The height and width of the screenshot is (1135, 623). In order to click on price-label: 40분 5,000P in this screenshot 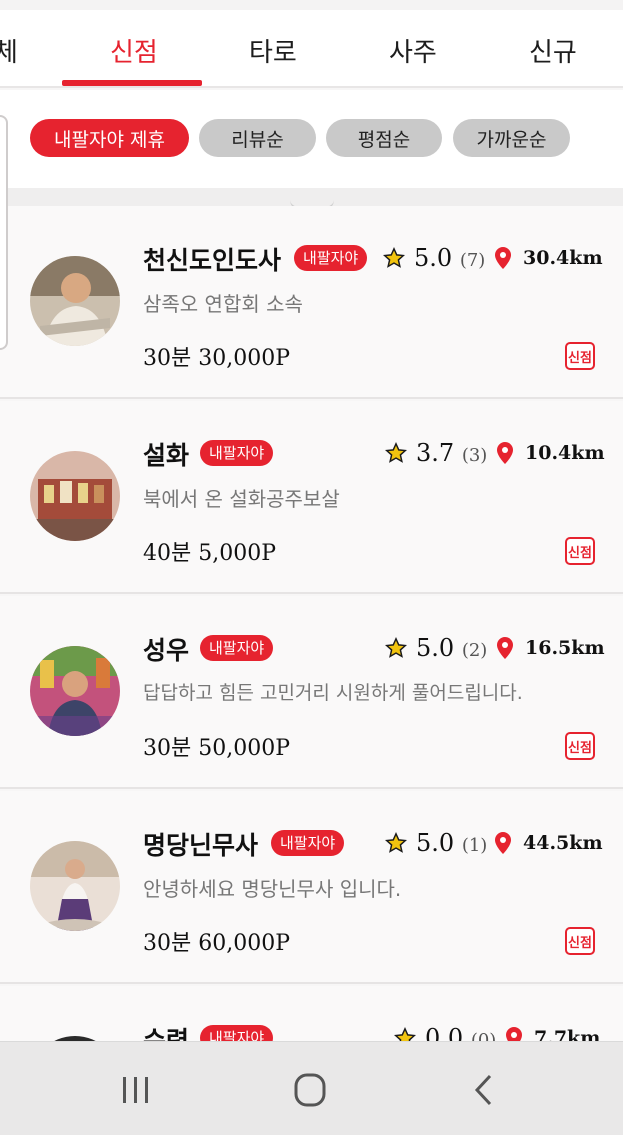, I will do `click(210, 553)`.